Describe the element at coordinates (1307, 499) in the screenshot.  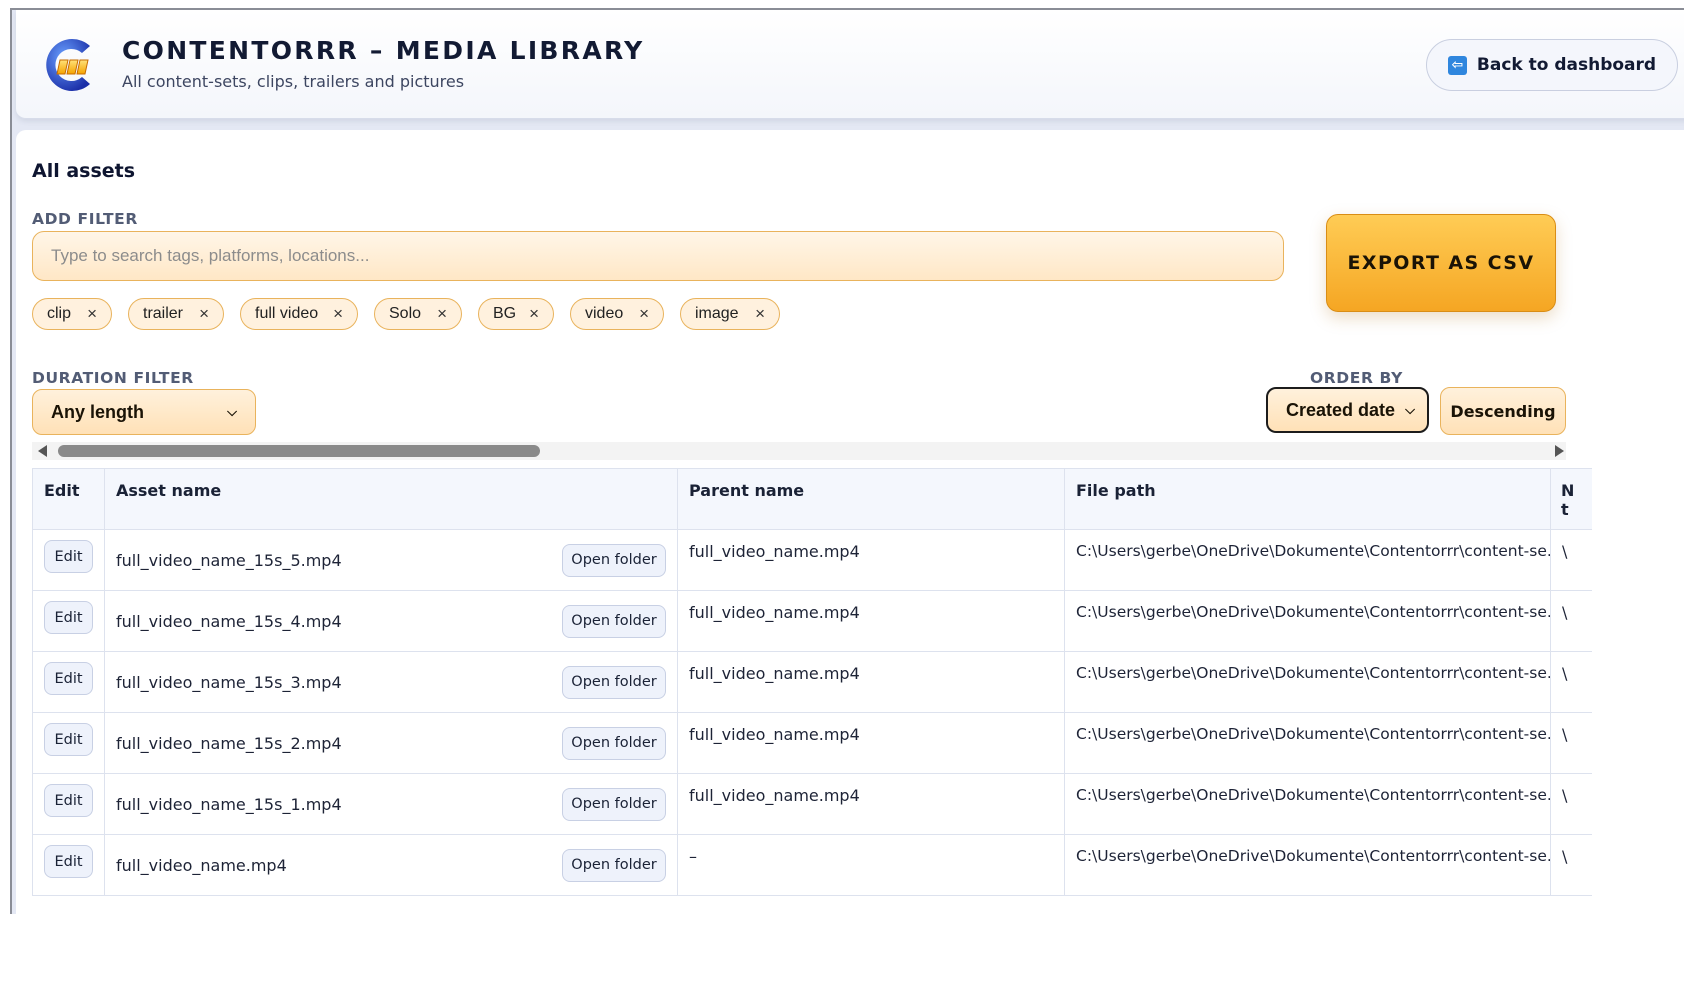
I see `column-header-file-path: File path` at that location.